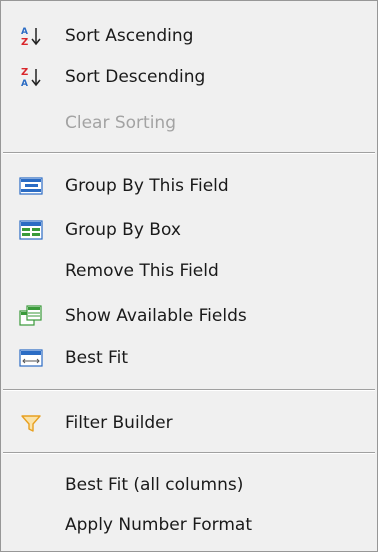  Describe the element at coordinates (32, 316) in the screenshot. I see `show-fields-icon` at that location.